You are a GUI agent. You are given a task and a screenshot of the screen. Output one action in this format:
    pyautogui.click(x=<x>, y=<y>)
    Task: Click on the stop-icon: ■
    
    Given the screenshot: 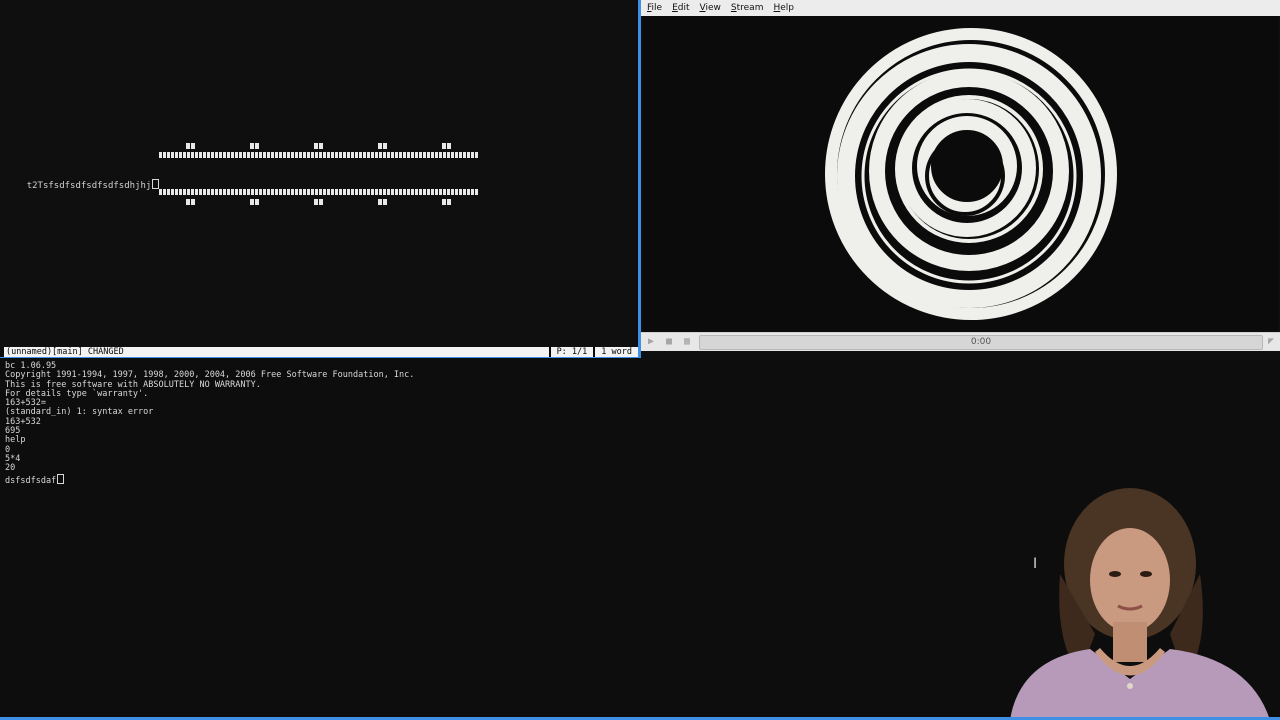 What is the action you would take?
    pyautogui.click(x=669, y=342)
    